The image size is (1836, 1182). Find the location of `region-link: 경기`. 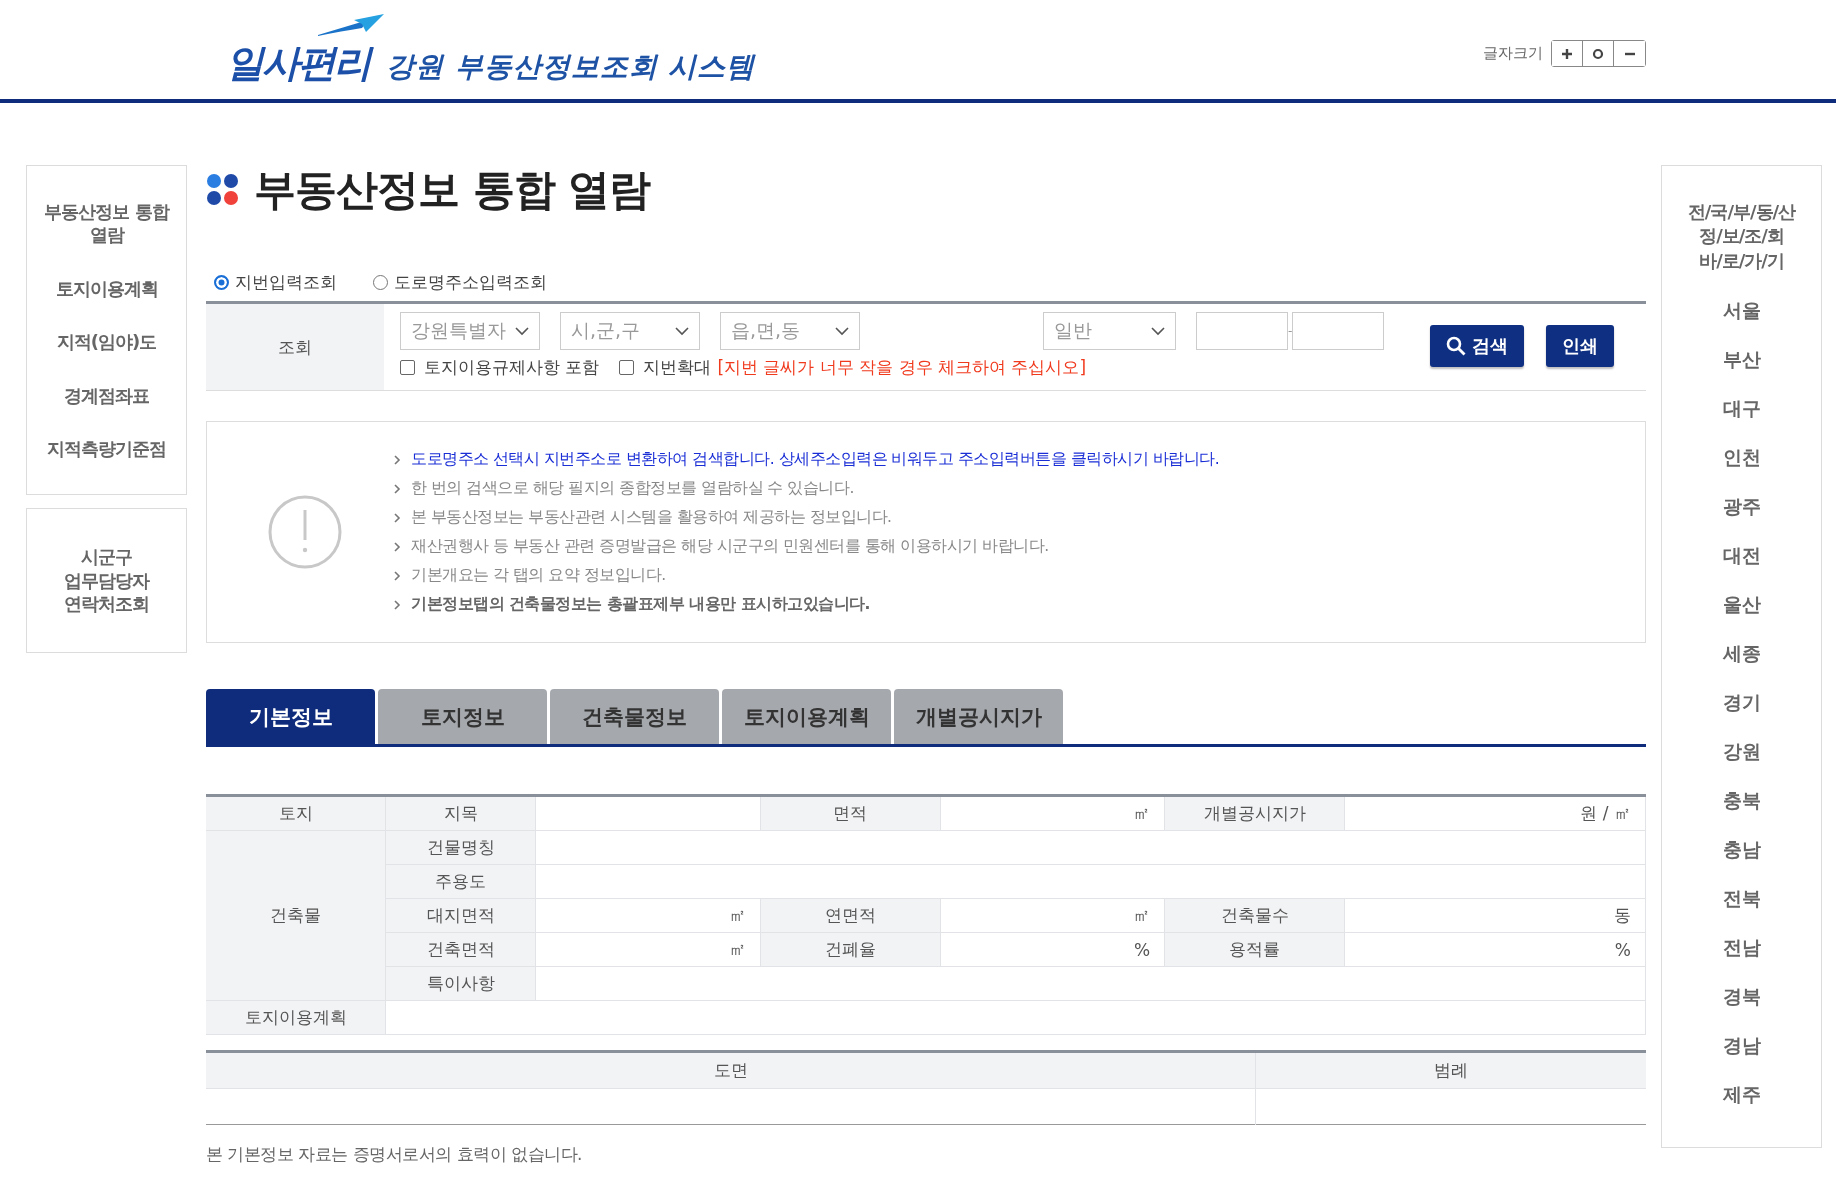

region-link: 경기 is located at coordinates (1741, 702).